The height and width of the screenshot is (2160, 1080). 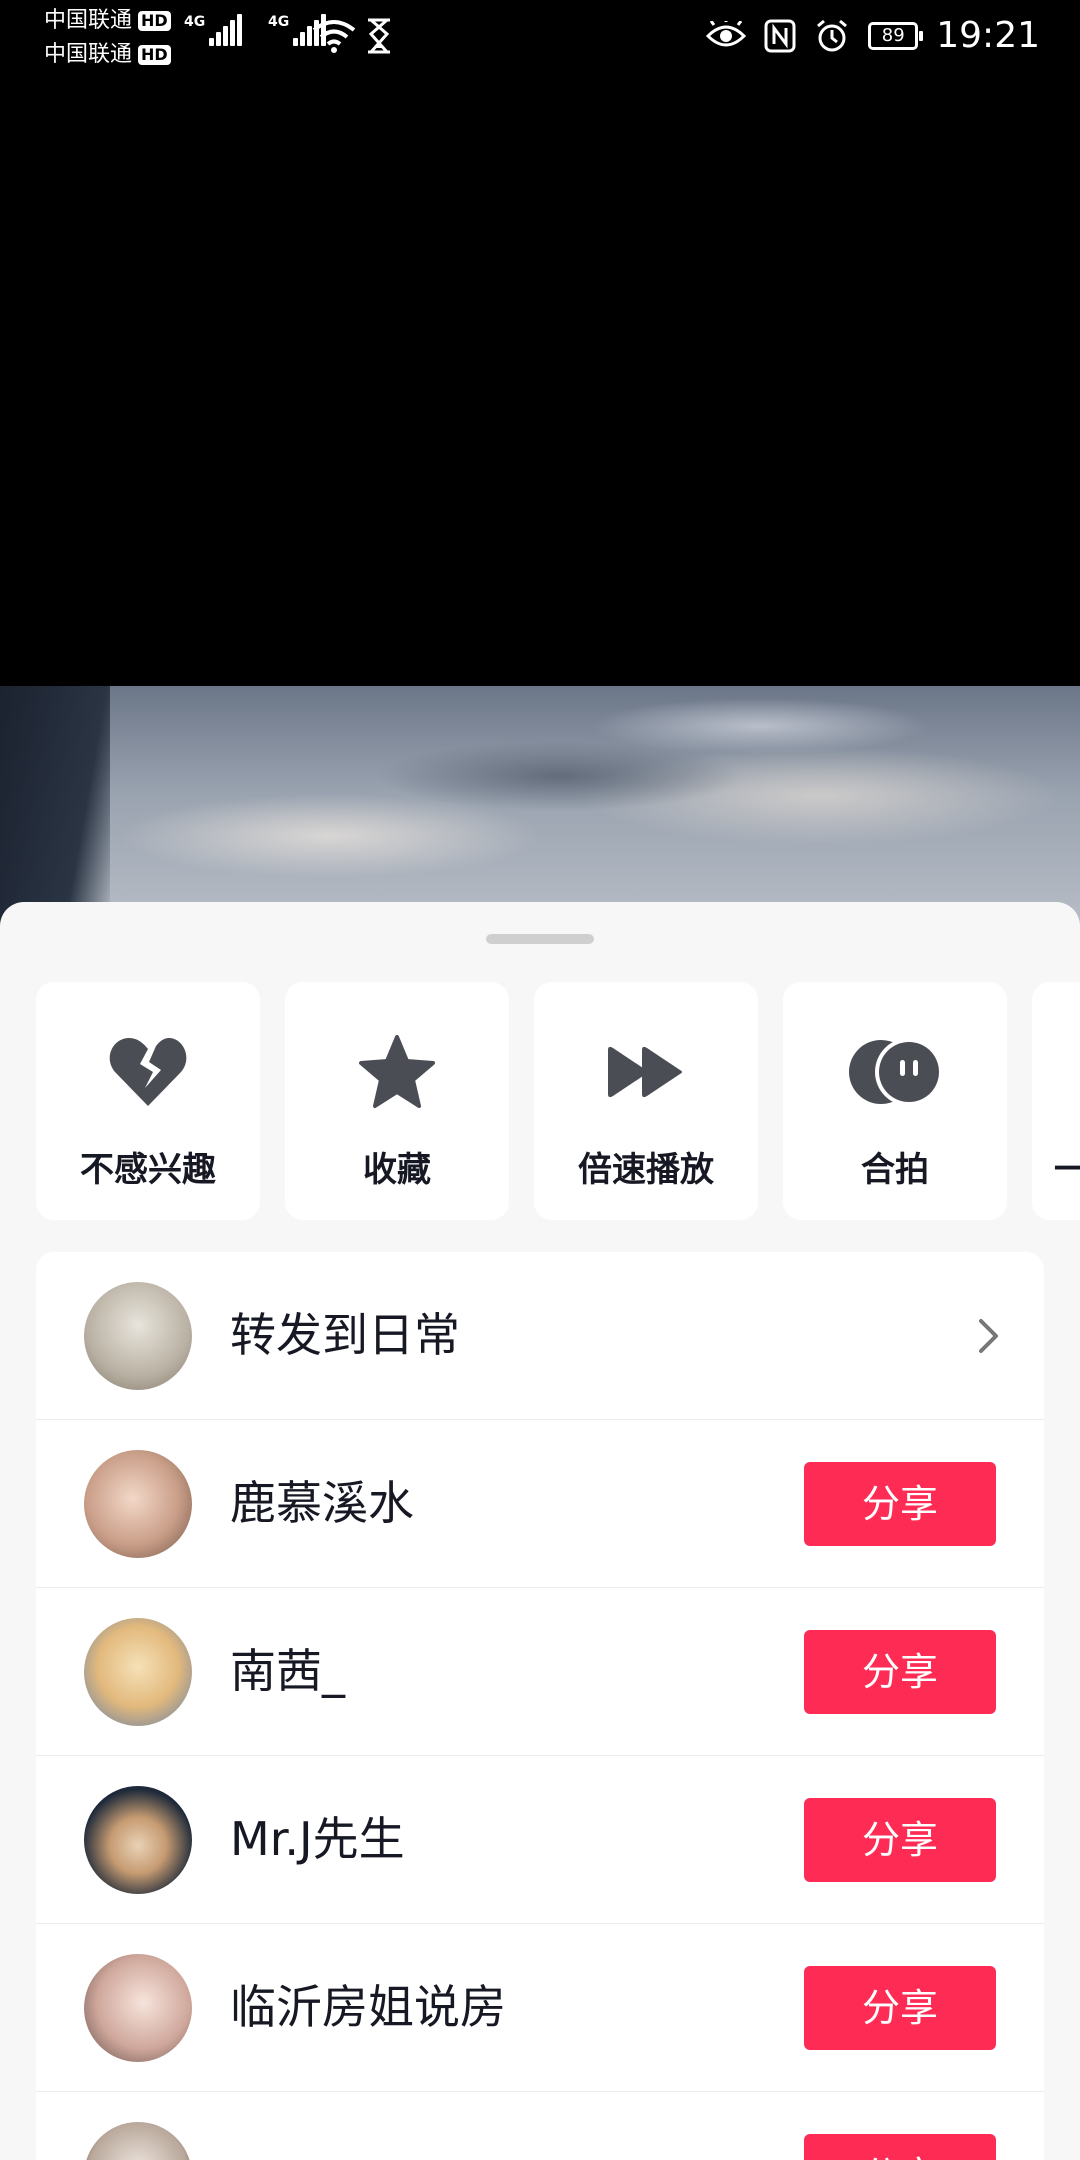 What do you see at coordinates (780, 36) in the screenshot?
I see `nfc-icon` at bounding box center [780, 36].